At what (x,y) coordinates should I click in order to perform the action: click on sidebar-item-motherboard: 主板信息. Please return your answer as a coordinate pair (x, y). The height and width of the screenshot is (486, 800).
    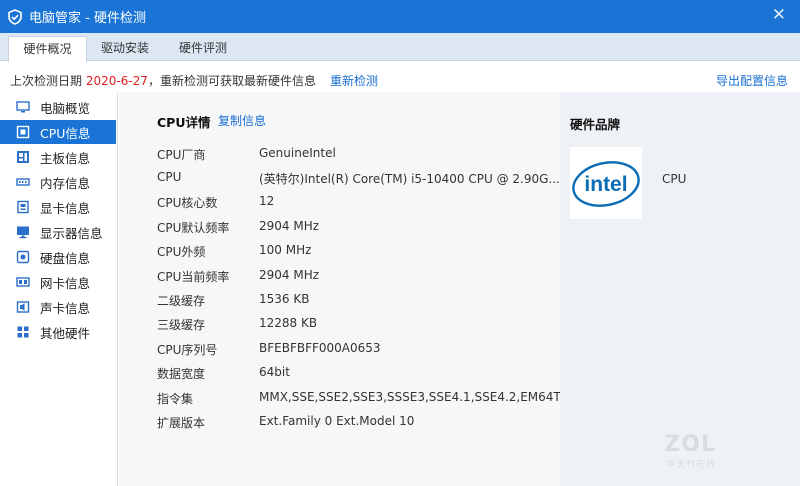
    Looking at the image, I should click on (58, 157).